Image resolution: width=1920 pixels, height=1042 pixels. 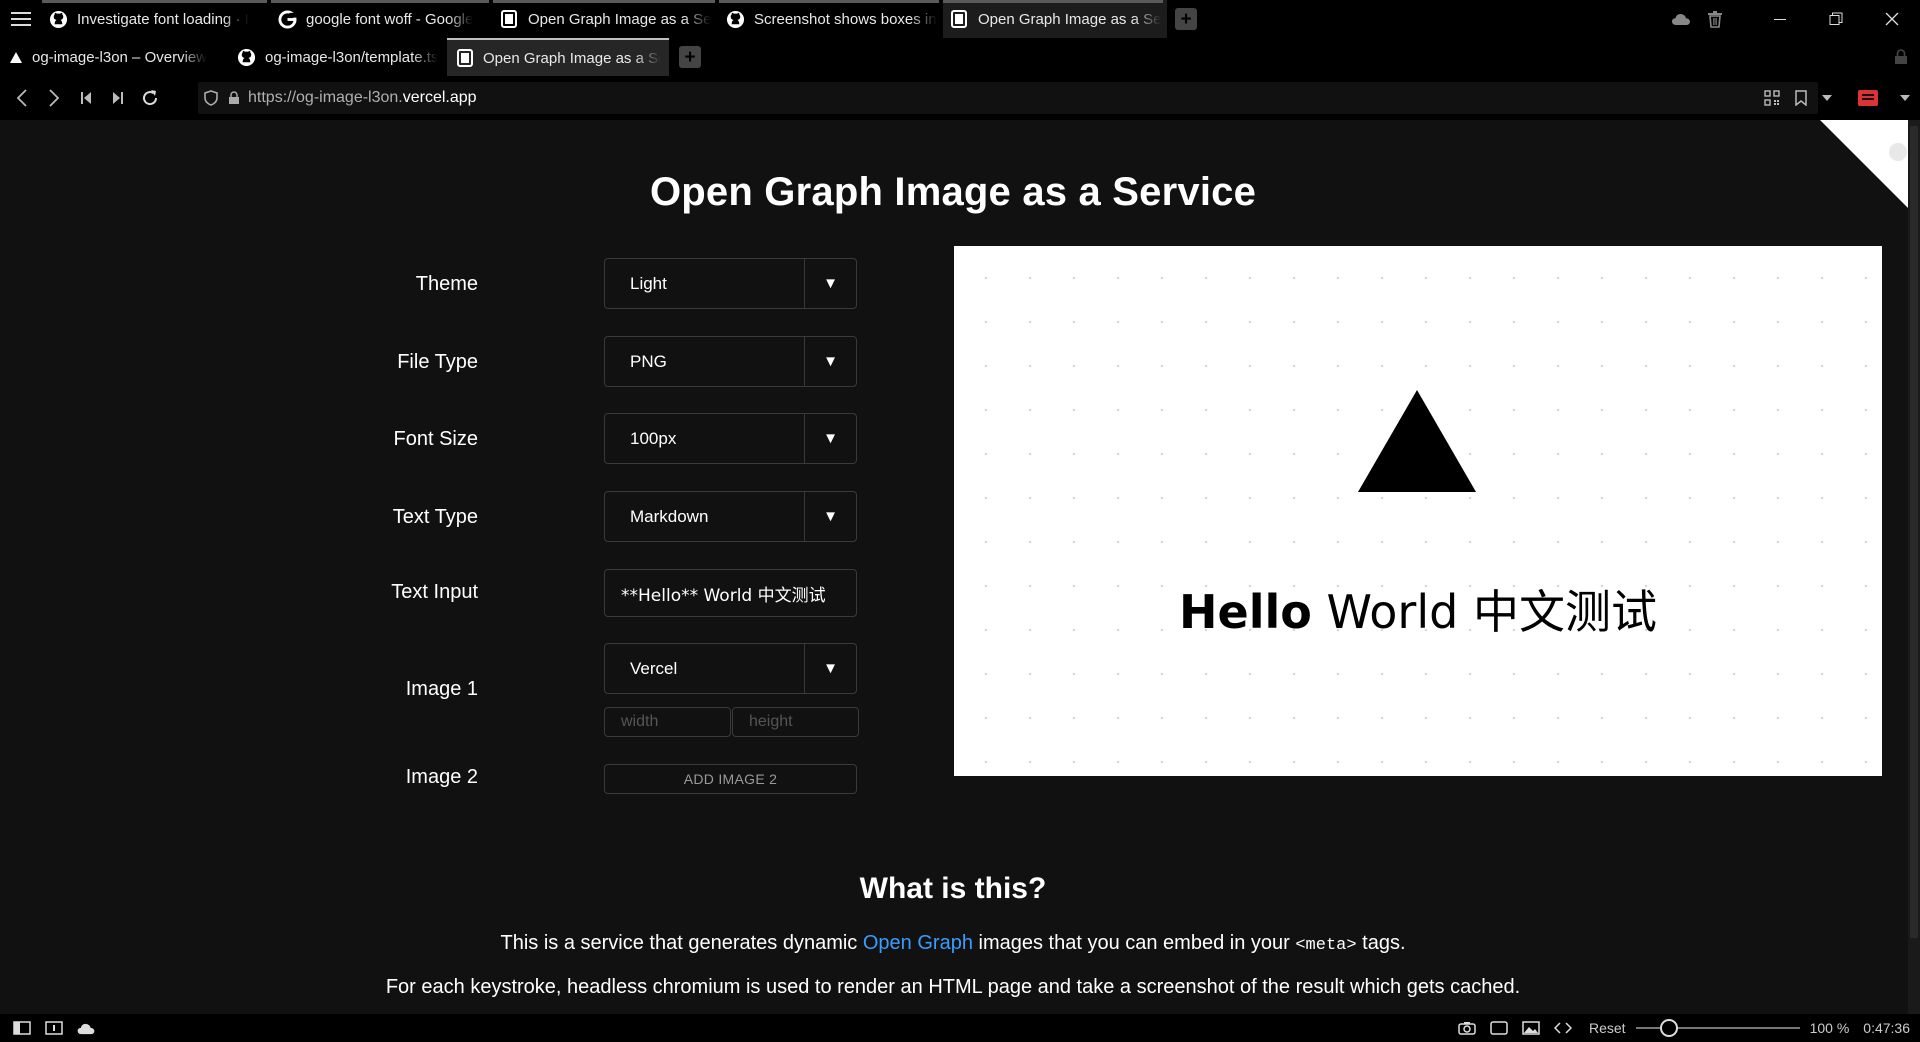 I want to click on window-tab-2: google font woff - Google, so click(x=382, y=19).